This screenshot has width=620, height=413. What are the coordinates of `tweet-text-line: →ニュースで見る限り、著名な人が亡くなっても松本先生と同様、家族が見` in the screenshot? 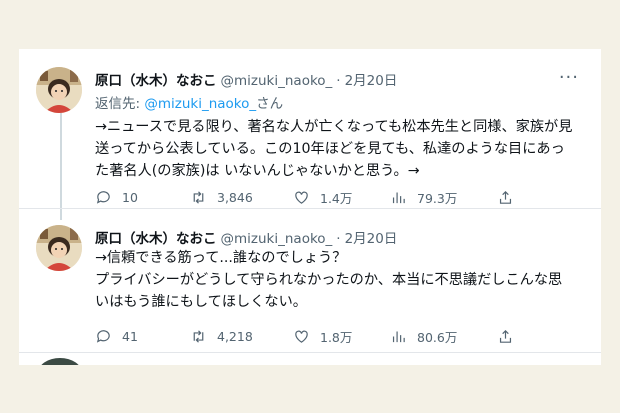 It's located at (334, 127).